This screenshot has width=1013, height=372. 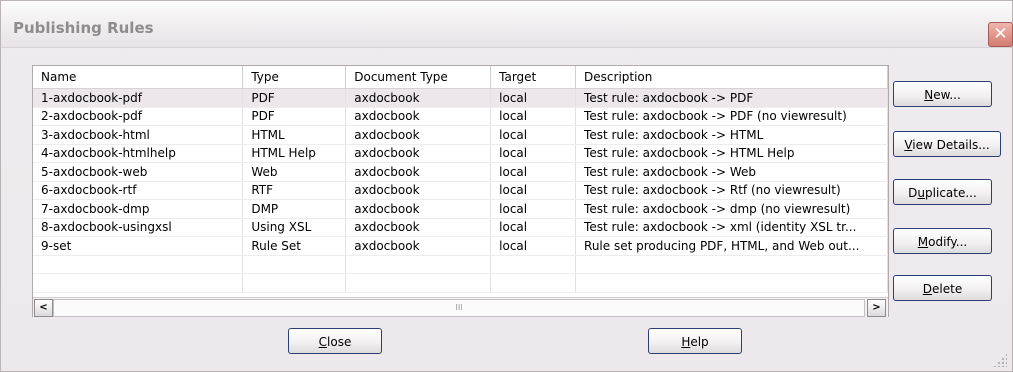 I want to click on delete-button: Delete, so click(x=942, y=288).